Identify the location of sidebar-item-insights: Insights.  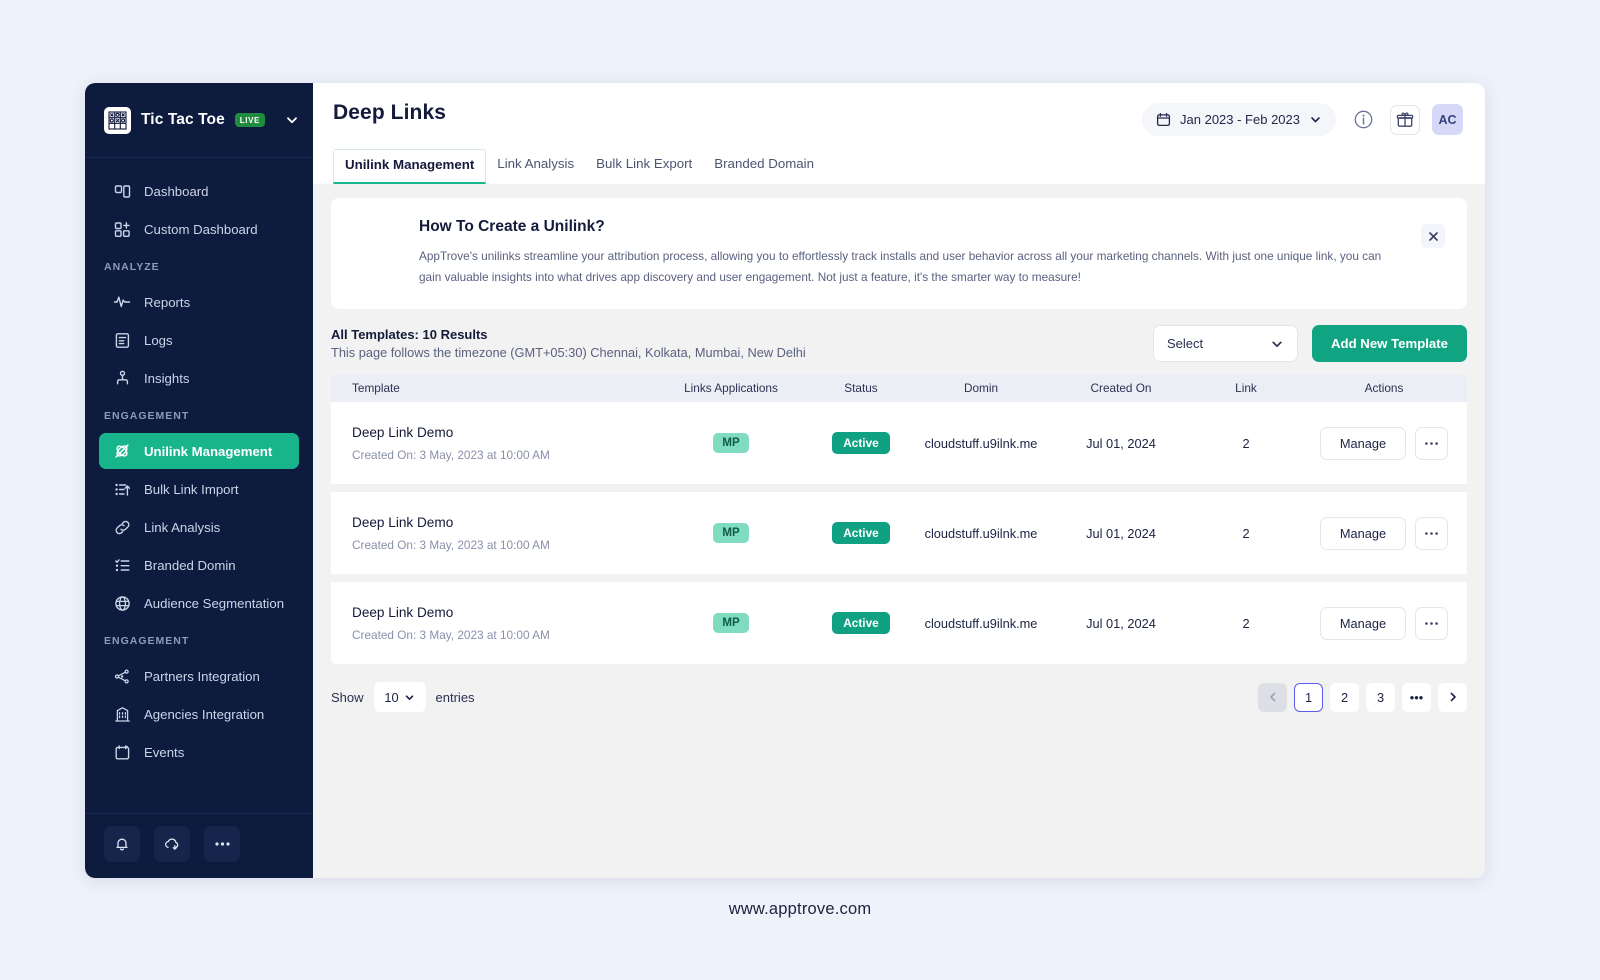
(199, 378).